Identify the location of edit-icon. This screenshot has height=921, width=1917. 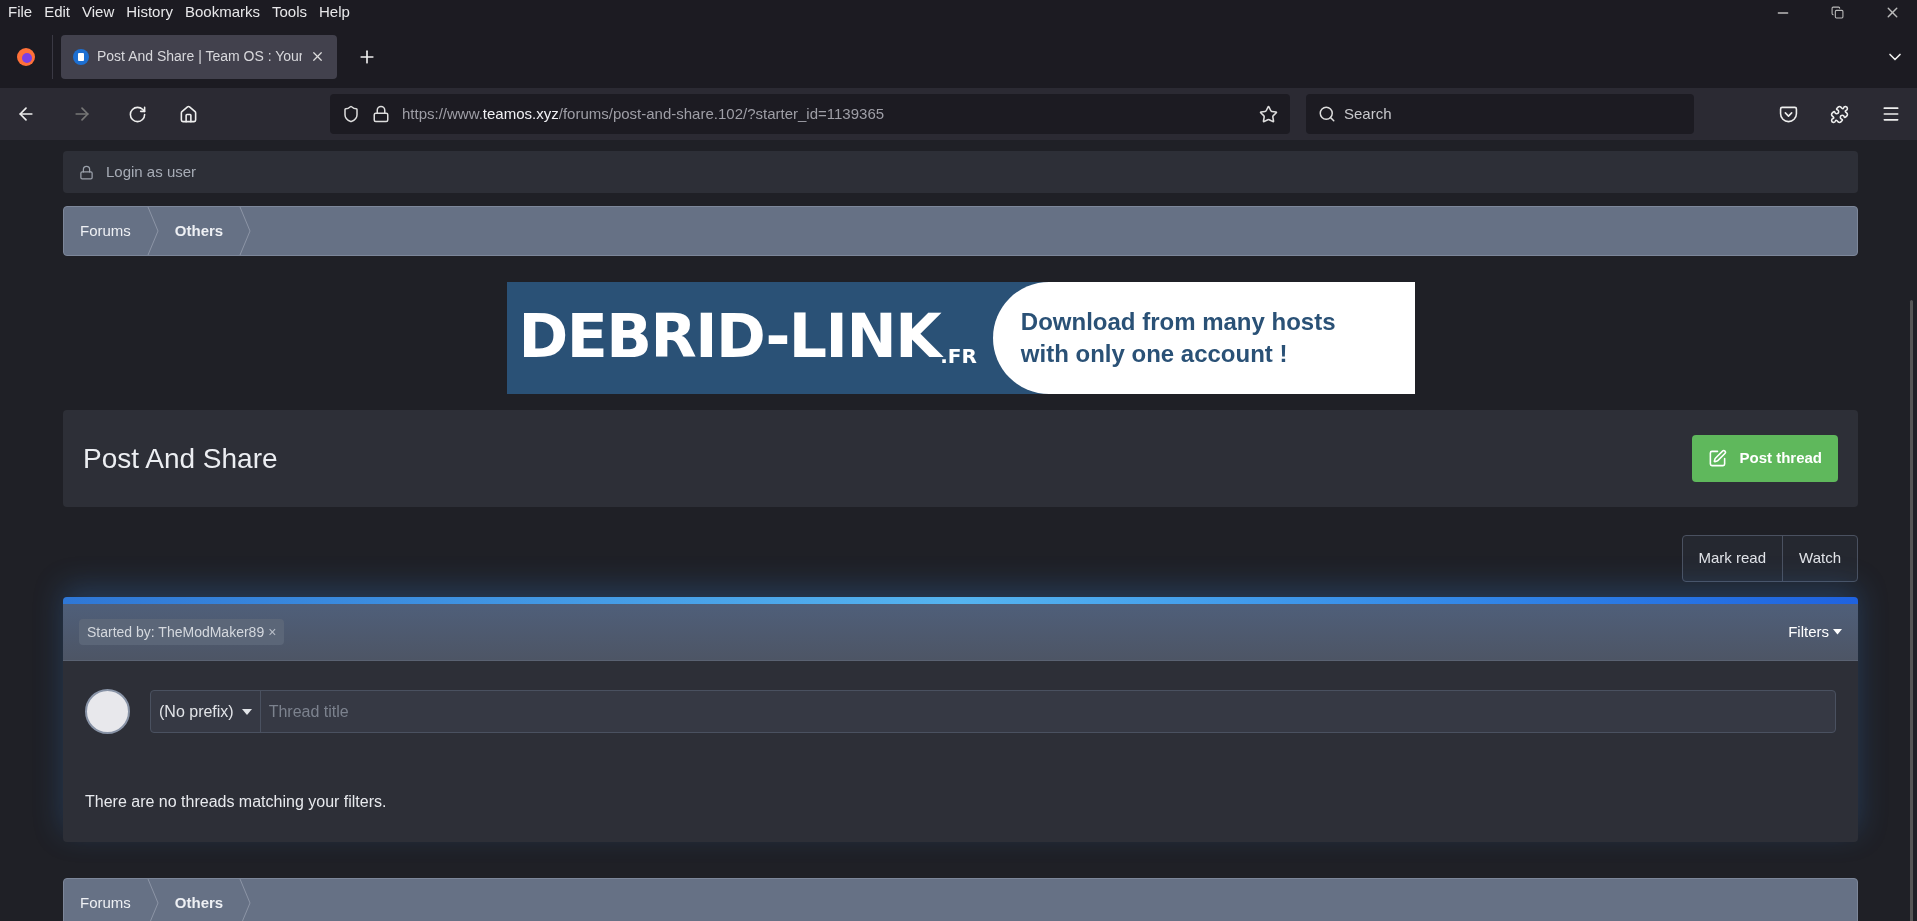
(1718, 458).